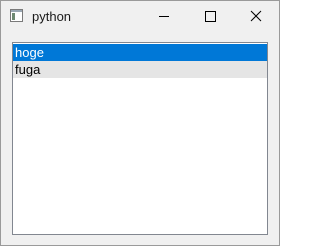 This screenshot has width=320, height=246. I want to click on maximize-icon, so click(210, 16).